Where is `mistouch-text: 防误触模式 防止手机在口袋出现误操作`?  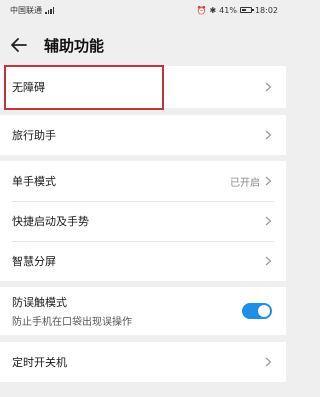
mistouch-text: 防误触模式 防止手机在口袋出现误操作 is located at coordinates (127, 311).